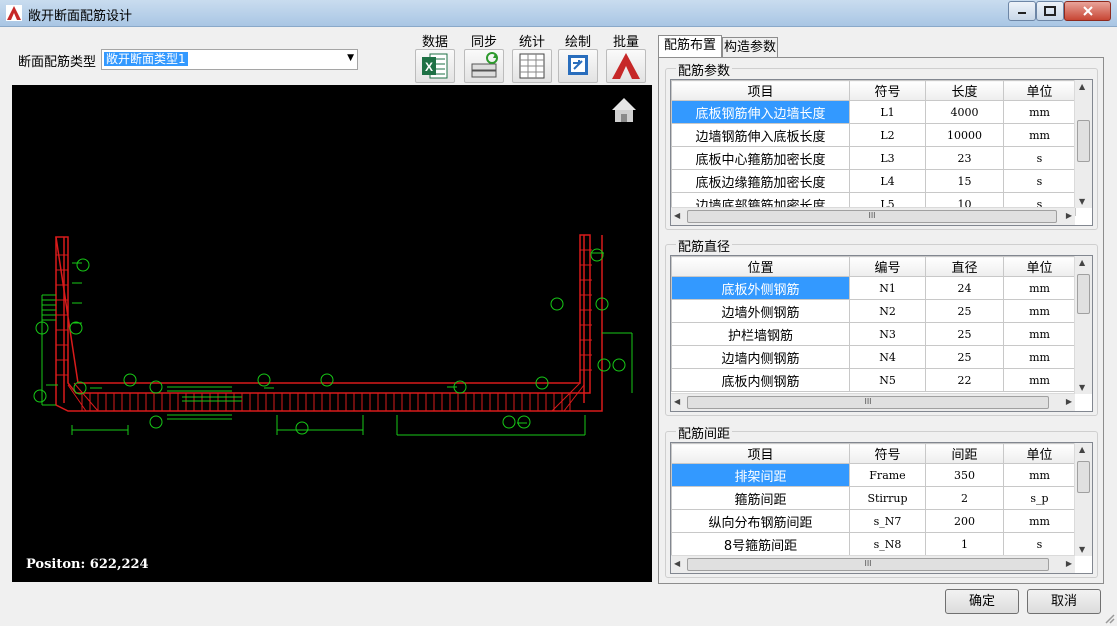 The width and height of the screenshot is (1117, 626). What do you see at coordinates (887, 311) in the screenshot?
I see `table-cell: N2` at bounding box center [887, 311].